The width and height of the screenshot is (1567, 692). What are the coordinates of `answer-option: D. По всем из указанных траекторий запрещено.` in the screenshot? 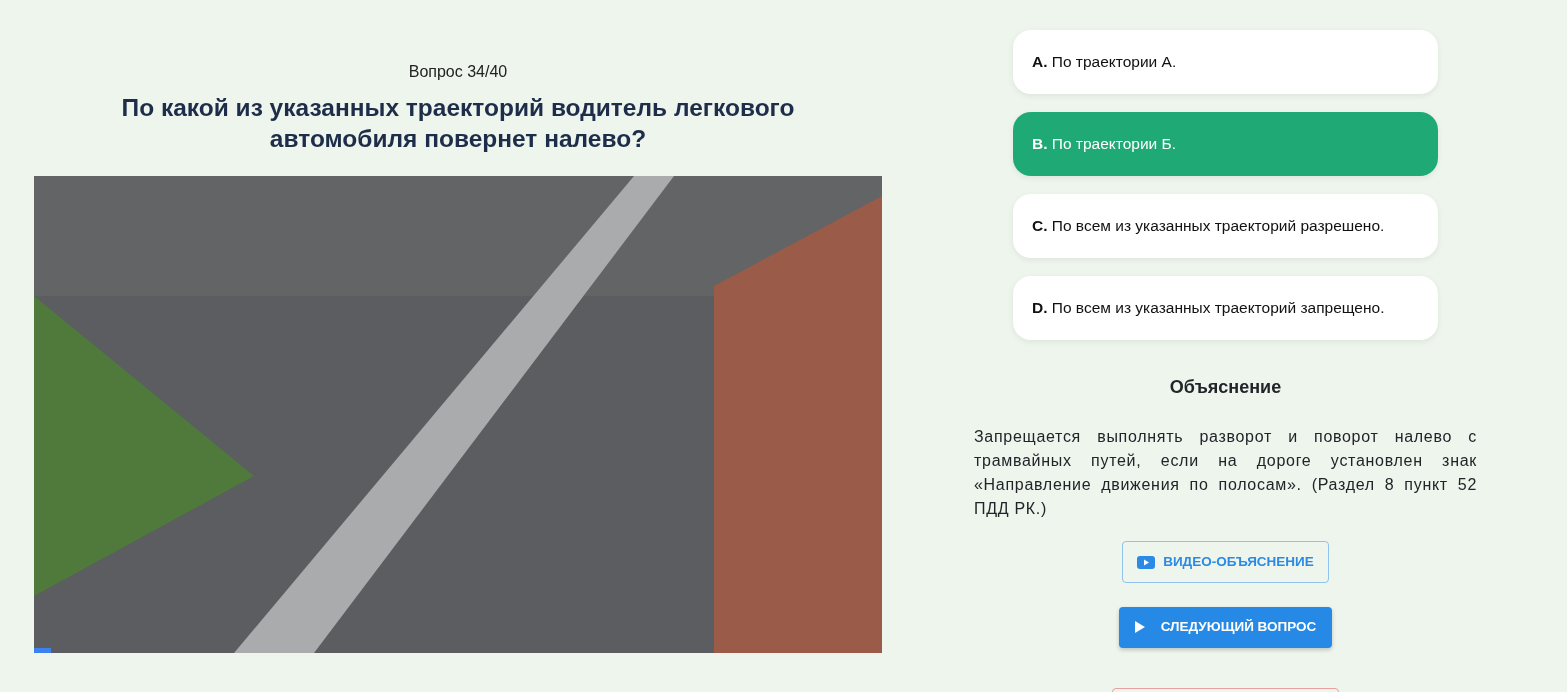 It's located at (1225, 308).